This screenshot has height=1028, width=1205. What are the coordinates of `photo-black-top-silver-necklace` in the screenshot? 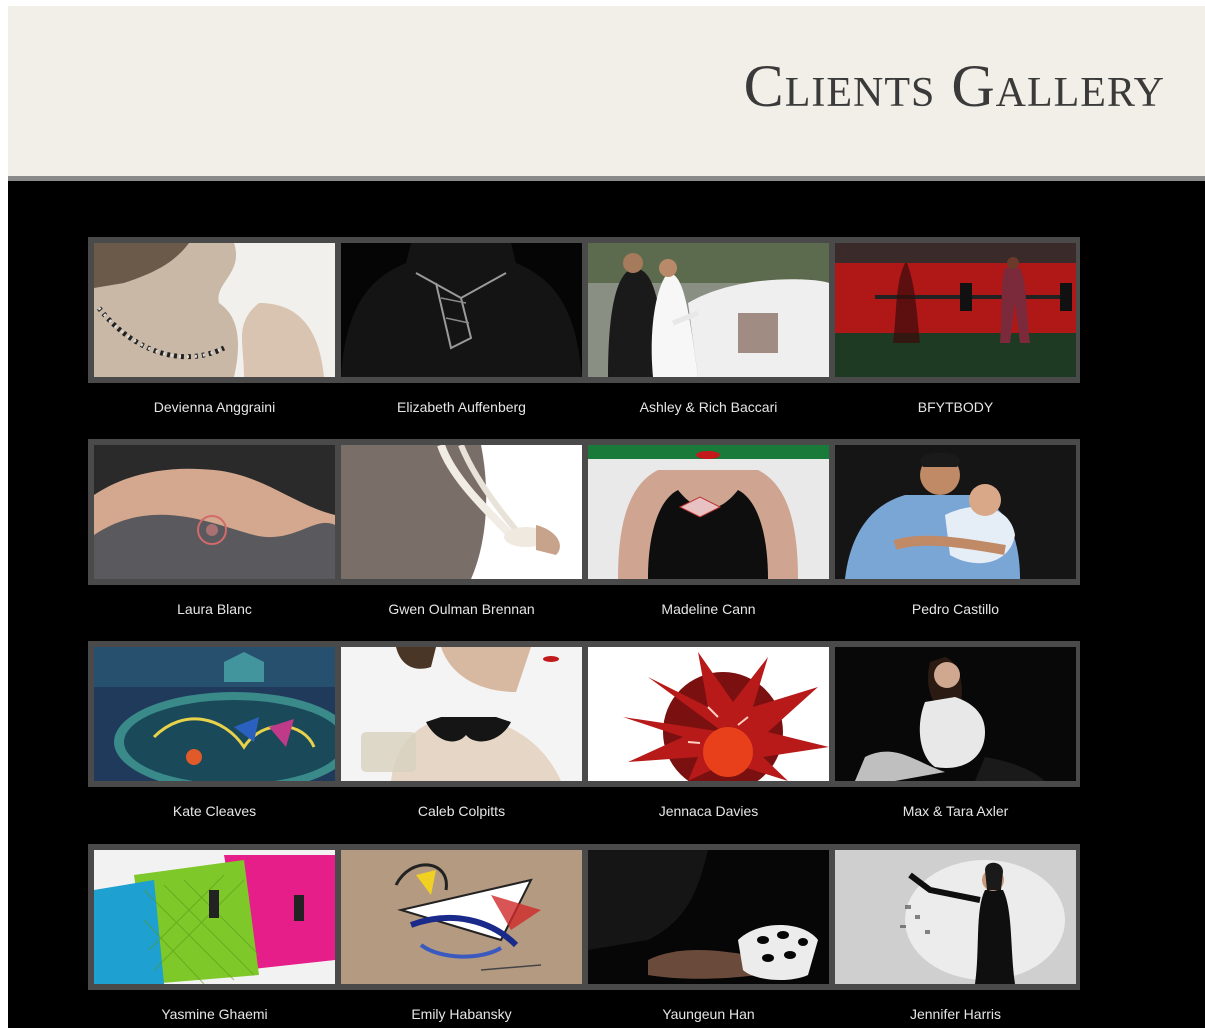 It's located at (461, 310).